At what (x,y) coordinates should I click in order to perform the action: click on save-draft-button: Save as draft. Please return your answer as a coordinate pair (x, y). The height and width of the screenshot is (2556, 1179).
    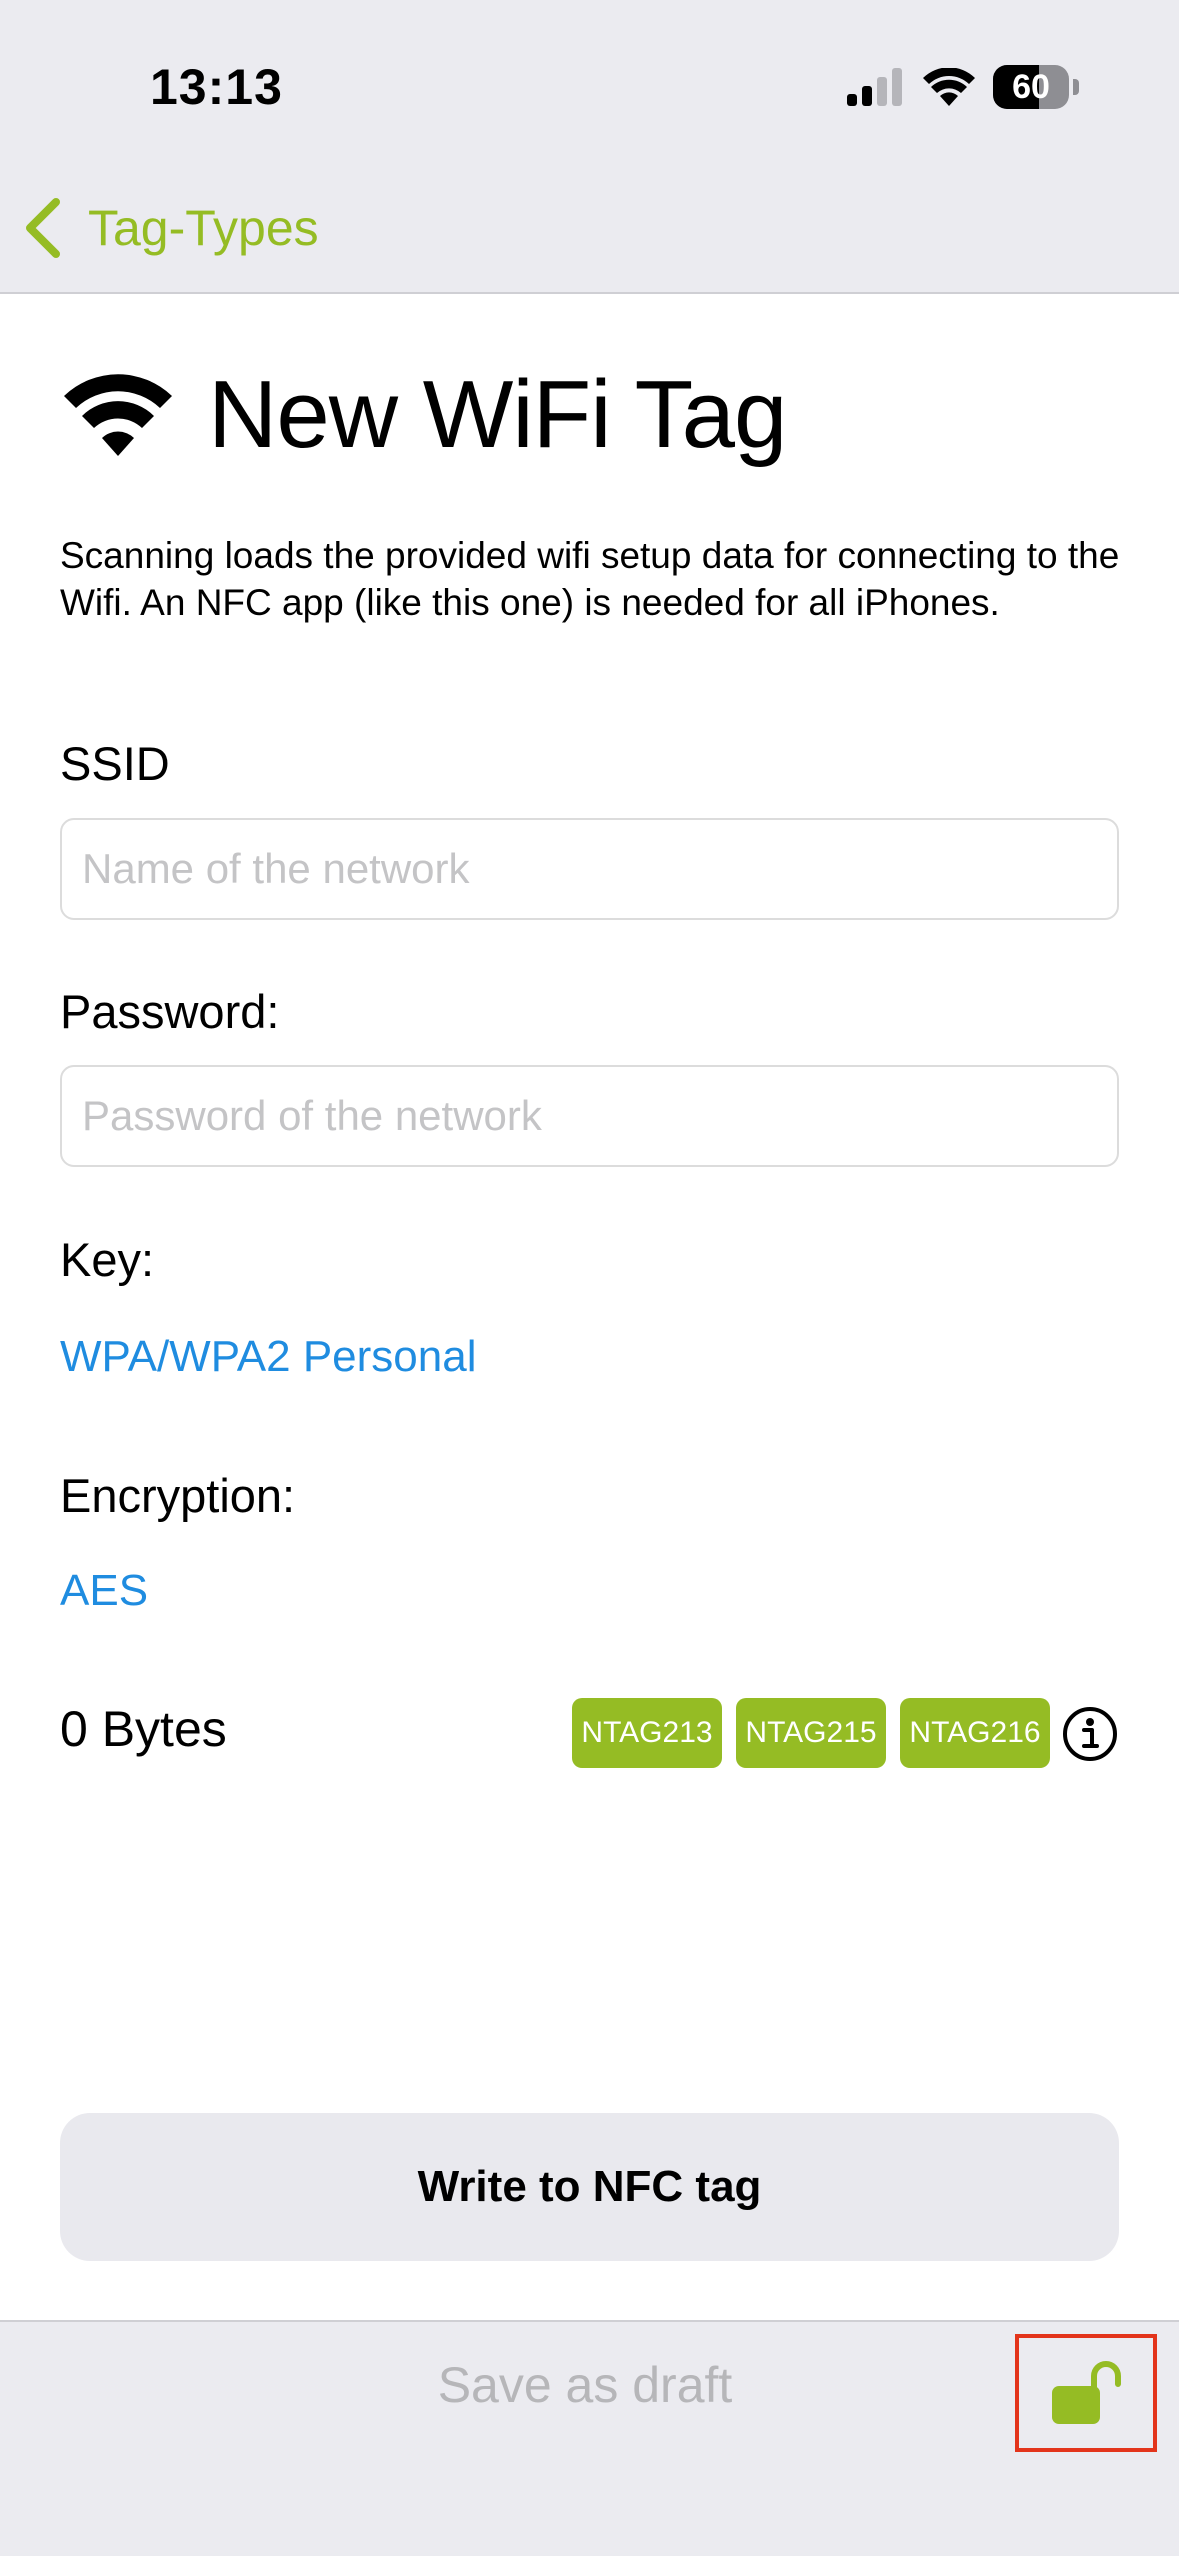
    Looking at the image, I should click on (585, 2385).